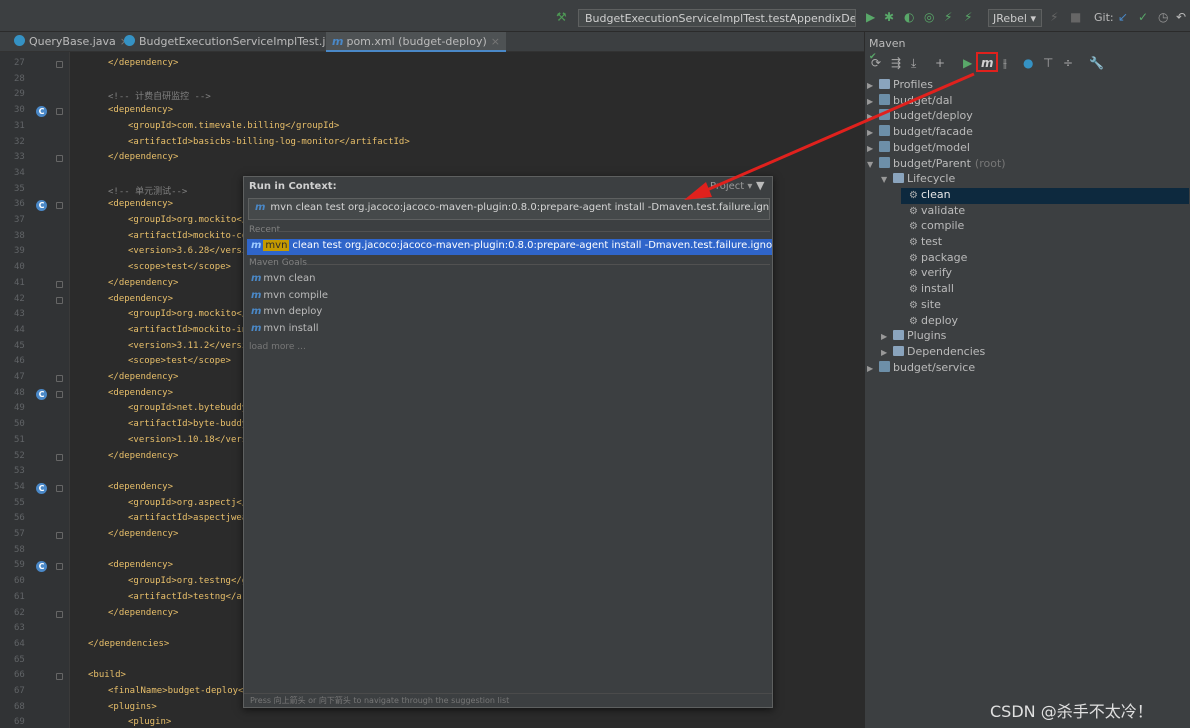 The width and height of the screenshot is (1190, 728). I want to click on maven-tree-item-budget-facade: ▶ budget/facade, so click(920, 133).